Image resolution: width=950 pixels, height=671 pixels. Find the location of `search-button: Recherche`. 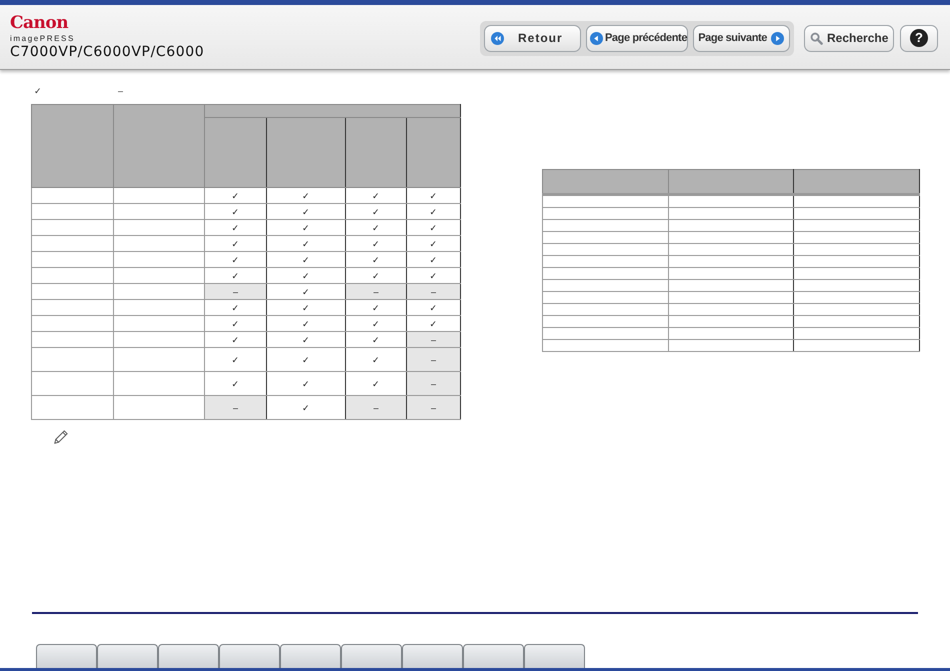

search-button: Recherche is located at coordinates (849, 38).